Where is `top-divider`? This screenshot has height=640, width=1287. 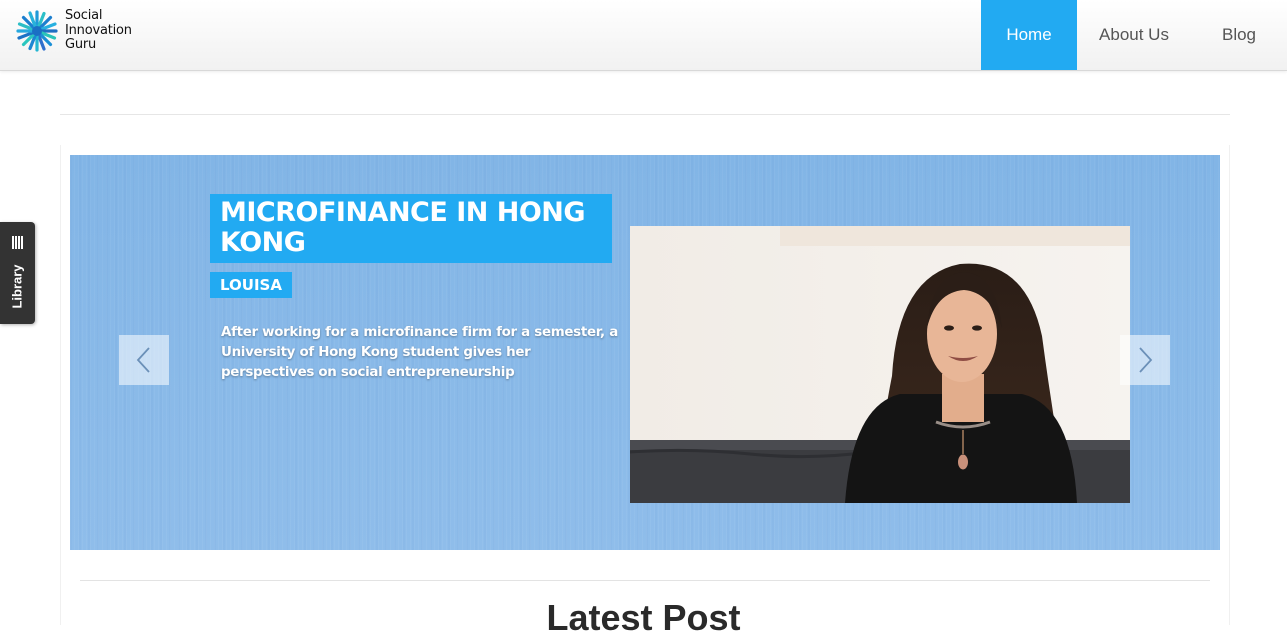 top-divider is located at coordinates (645, 114).